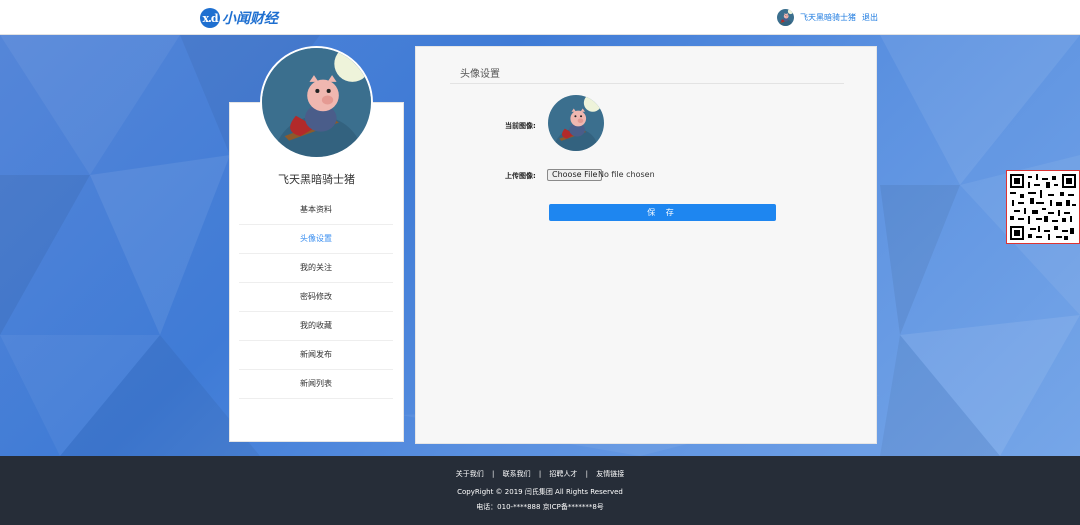 This screenshot has width=1080, height=525. I want to click on panel-title: 头像设置, so click(480, 74).